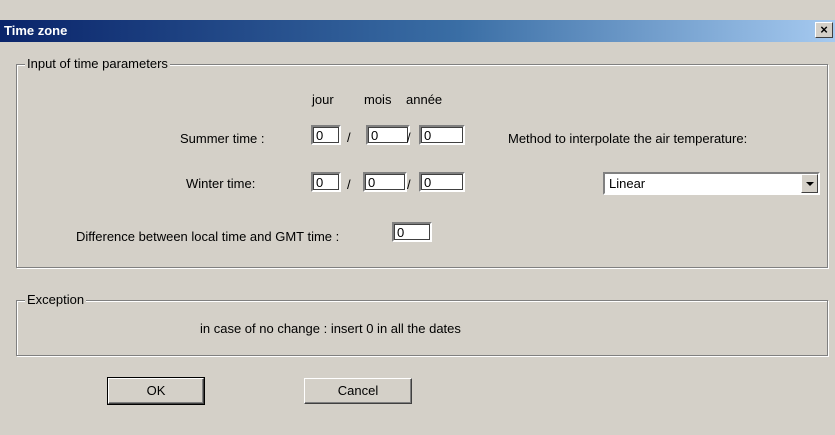 The height and width of the screenshot is (435, 835). What do you see at coordinates (388, 135) in the screenshot?
I see `summer-month-input: 0` at bounding box center [388, 135].